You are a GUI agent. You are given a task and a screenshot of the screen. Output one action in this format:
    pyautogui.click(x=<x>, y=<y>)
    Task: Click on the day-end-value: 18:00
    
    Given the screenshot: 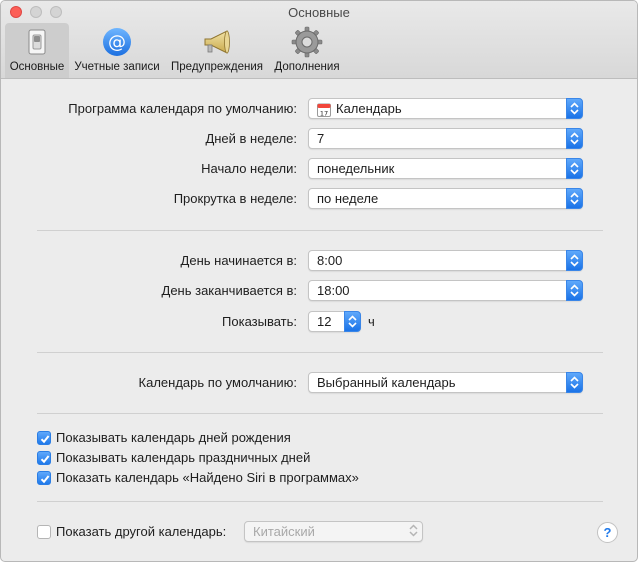 What is the action you would take?
    pyautogui.click(x=333, y=290)
    